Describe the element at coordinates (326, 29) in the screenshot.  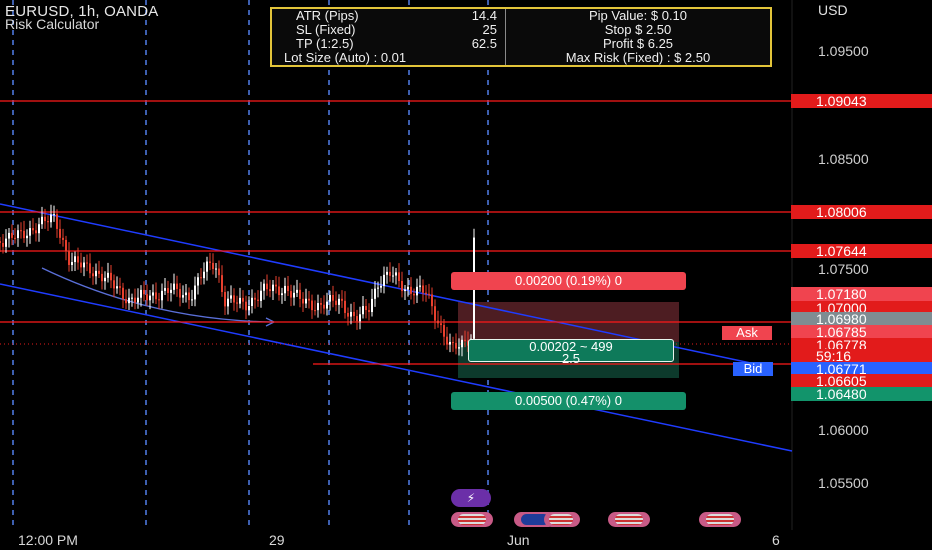
I see `info-label: SL (Fixed)` at that location.